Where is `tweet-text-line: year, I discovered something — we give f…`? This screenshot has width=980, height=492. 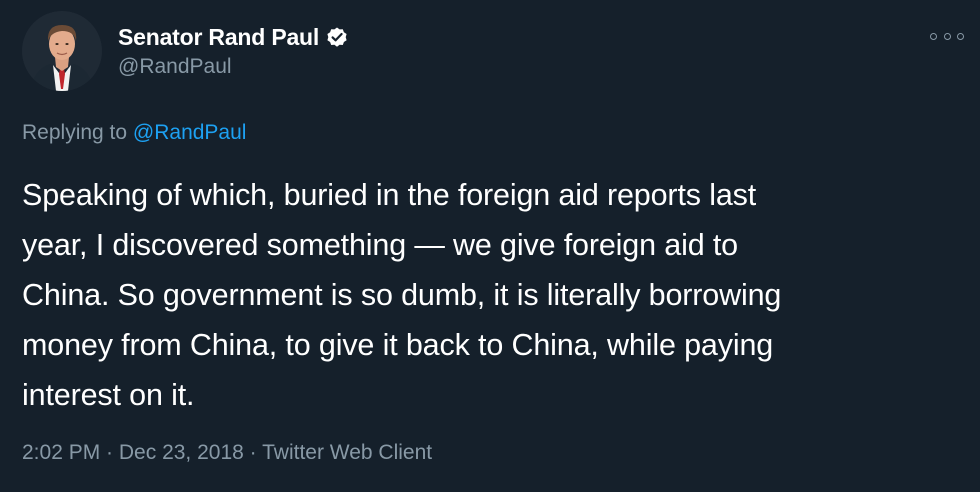
tweet-text-line: year, I discovered something — we give f… is located at coordinates (380, 245).